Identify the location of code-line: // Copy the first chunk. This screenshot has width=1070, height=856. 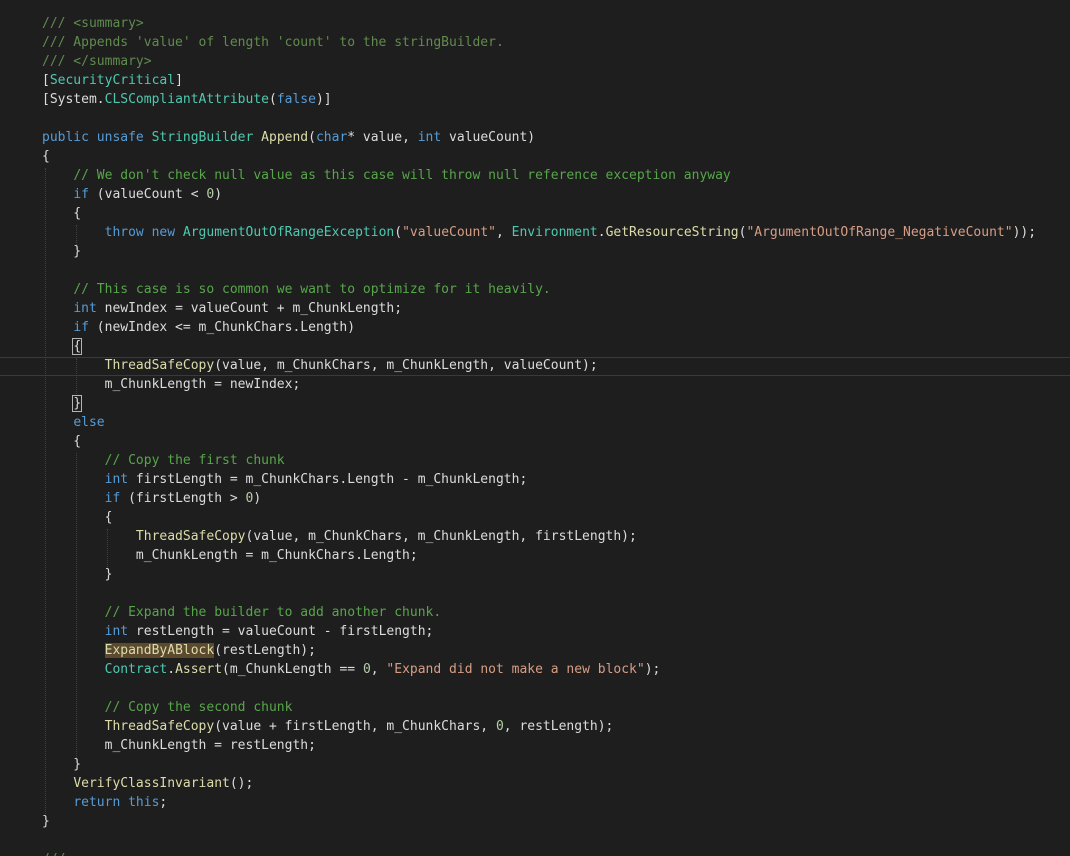
(552, 460).